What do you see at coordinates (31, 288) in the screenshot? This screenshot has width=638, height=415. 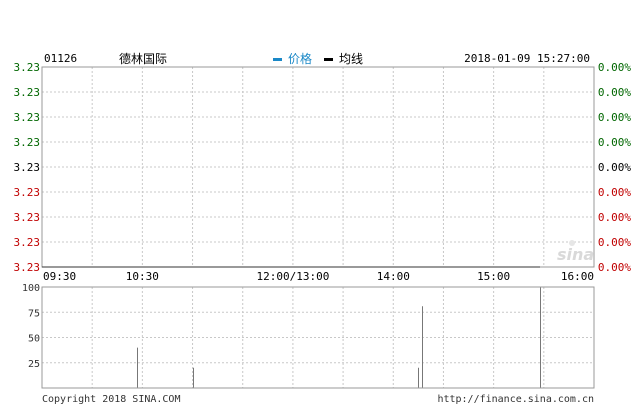 I see `volume-y-tick-label: 100` at bounding box center [31, 288].